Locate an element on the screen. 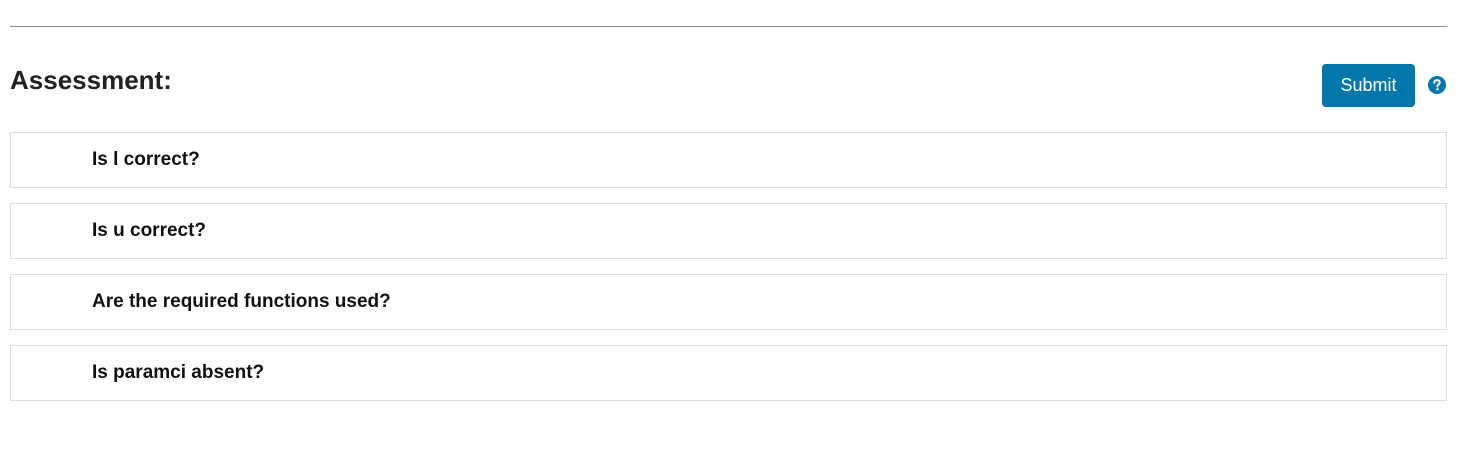 This screenshot has width=1470, height=457. question-label: Is paramci absent? is located at coordinates (178, 372).